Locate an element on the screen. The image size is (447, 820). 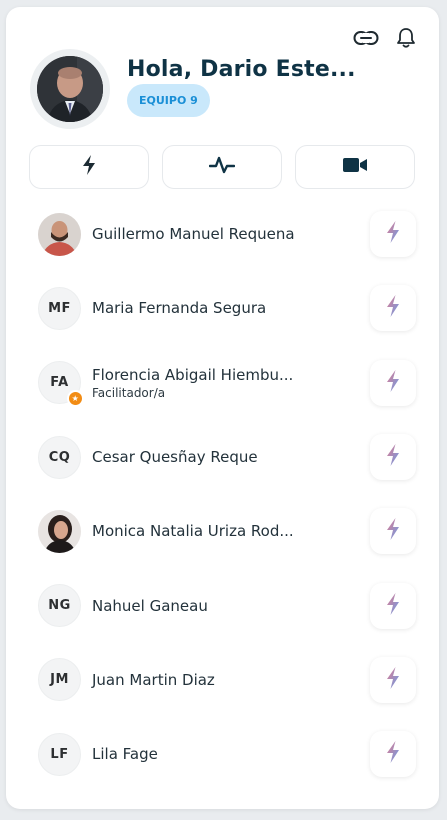
video-camera-icon is located at coordinates (355, 167).